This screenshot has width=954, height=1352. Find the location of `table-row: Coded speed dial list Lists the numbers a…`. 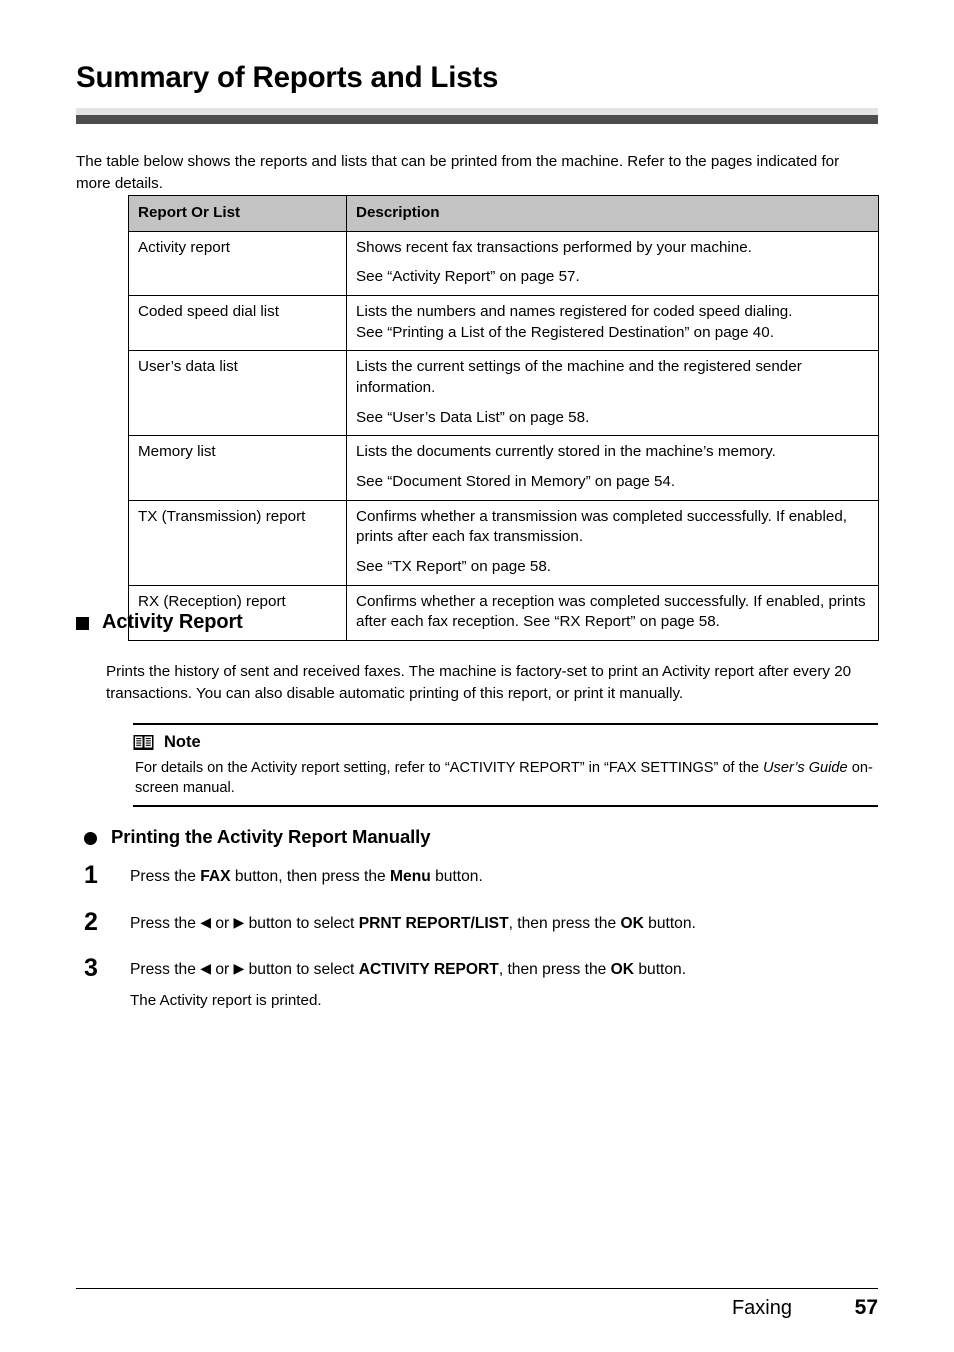

table-row: Coded speed dial list Lists the numbers a… is located at coordinates (503, 323).